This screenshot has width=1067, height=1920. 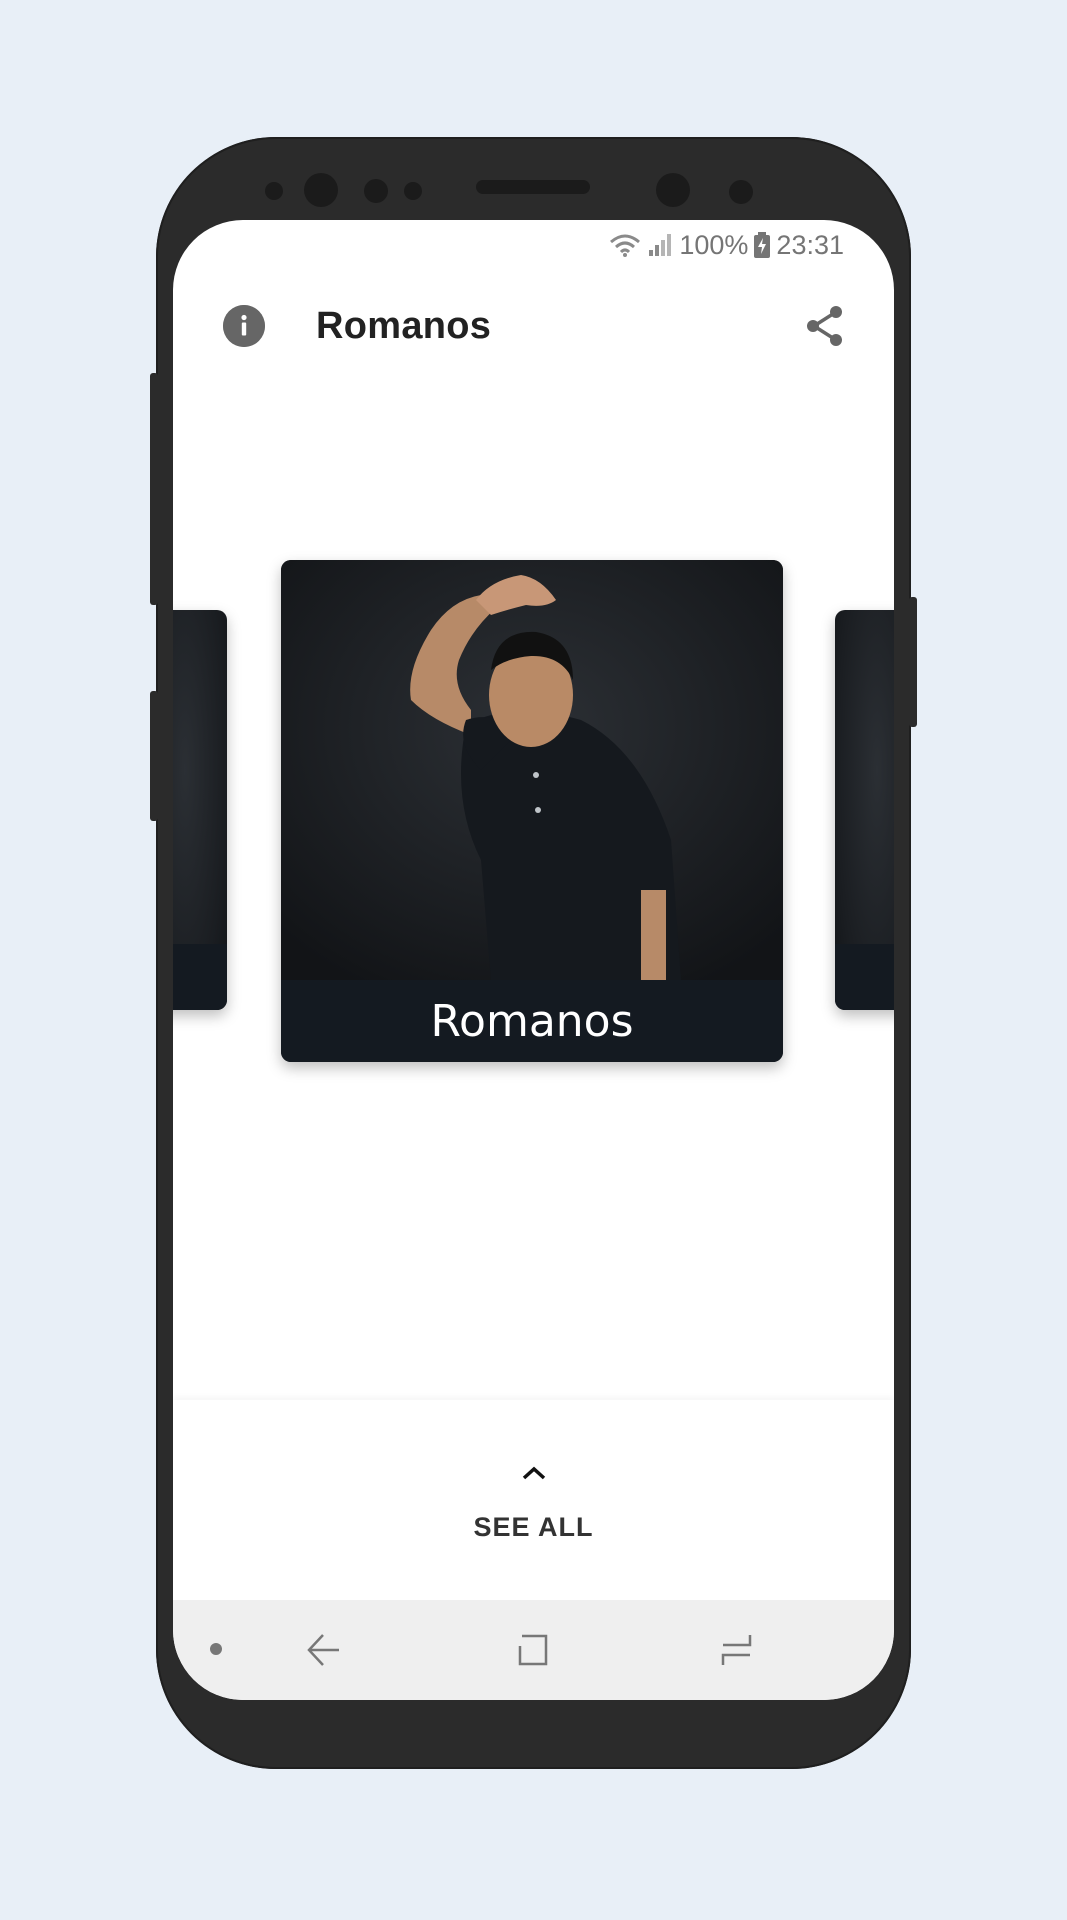 What do you see at coordinates (864, 810) in the screenshot?
I see `next-card` at bounding box center [864, 810].